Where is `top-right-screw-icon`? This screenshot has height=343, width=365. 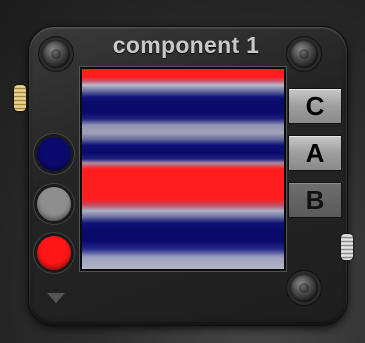 top-right-screw-icon is located at coordinates (304, 54).